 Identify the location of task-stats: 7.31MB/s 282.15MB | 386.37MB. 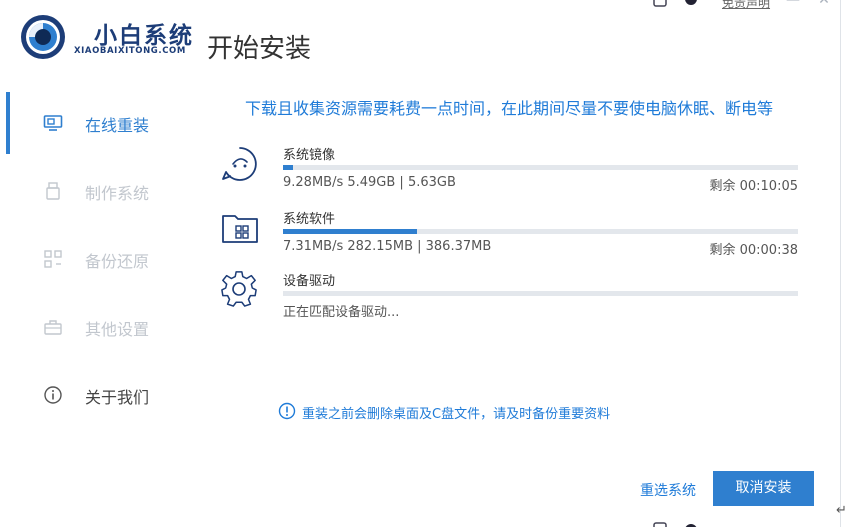
(387, 246).